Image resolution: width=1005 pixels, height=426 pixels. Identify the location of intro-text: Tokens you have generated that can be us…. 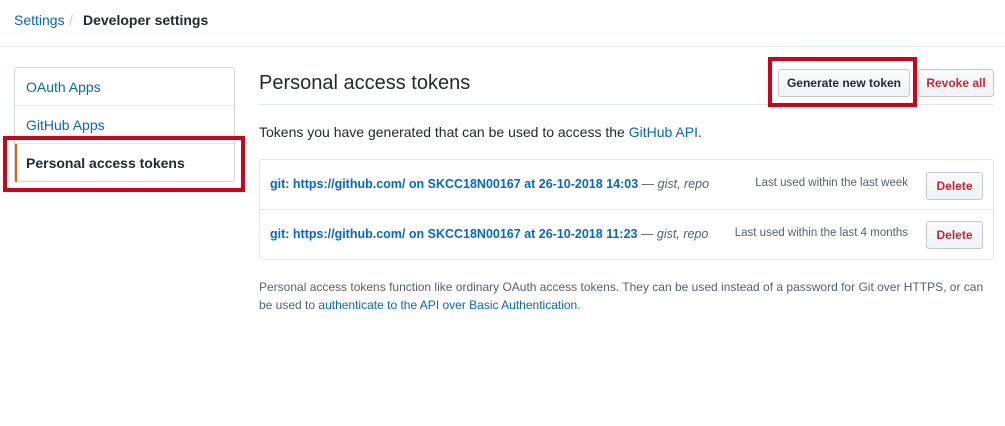
(480, 132).